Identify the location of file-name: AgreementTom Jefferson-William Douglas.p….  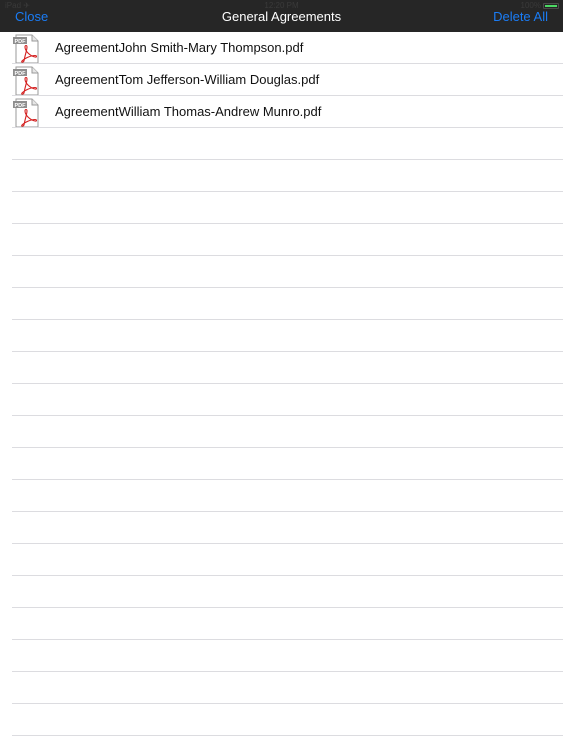
(187, 79).